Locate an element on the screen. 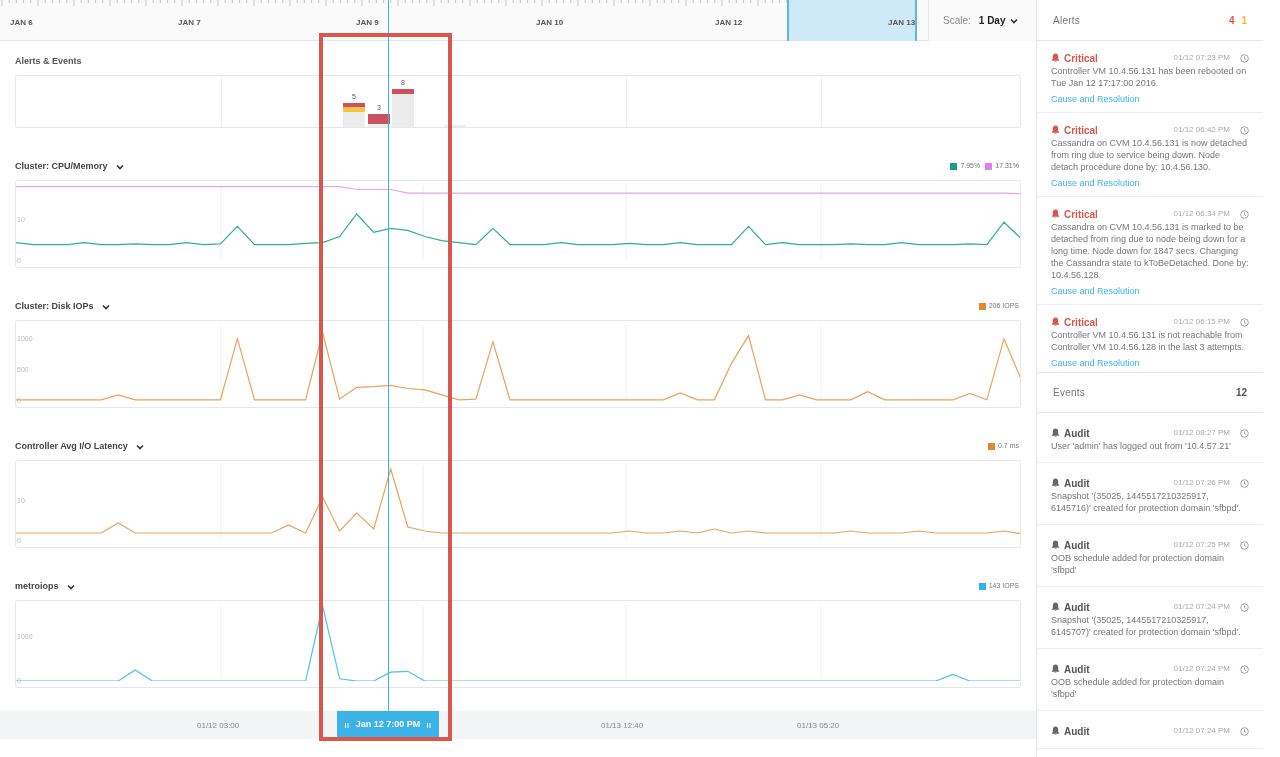  alert-time: 01/12 06:15 PM is located at coordinates (1201, 322).